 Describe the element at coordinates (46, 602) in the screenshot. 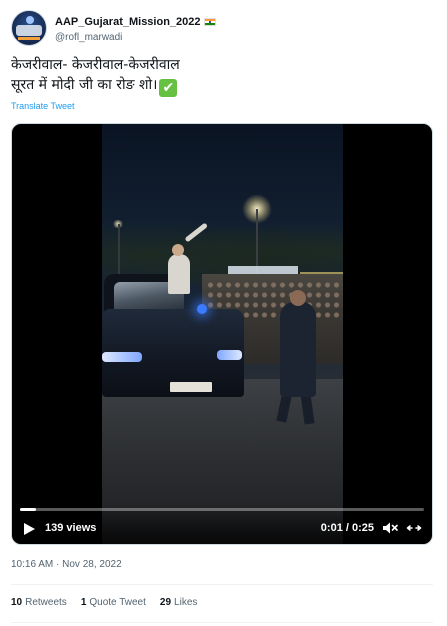

I see `retweets-label: Retweets` at that location.